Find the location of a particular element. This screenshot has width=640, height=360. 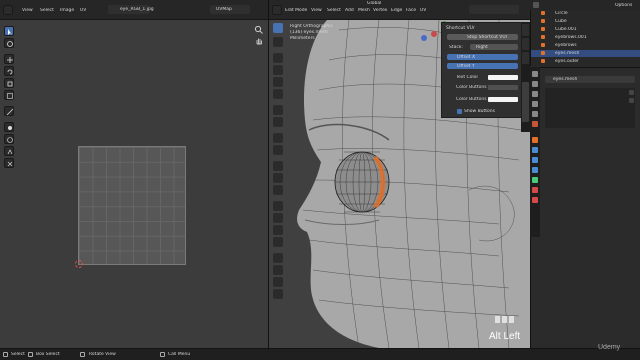

vp-menu-edge: Edge is located at coordinates (396, 10).